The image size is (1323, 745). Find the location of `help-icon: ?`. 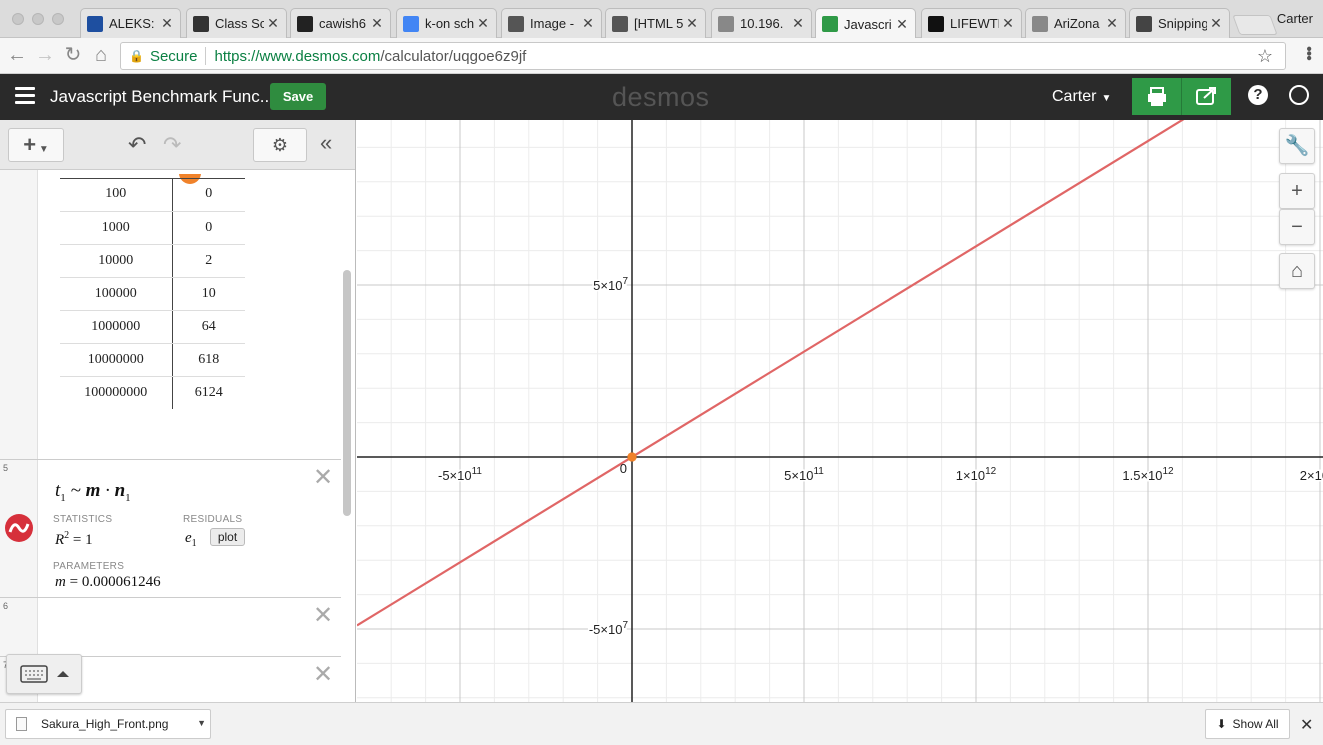

help-icon: ? is located at coordinates (1258, 95).